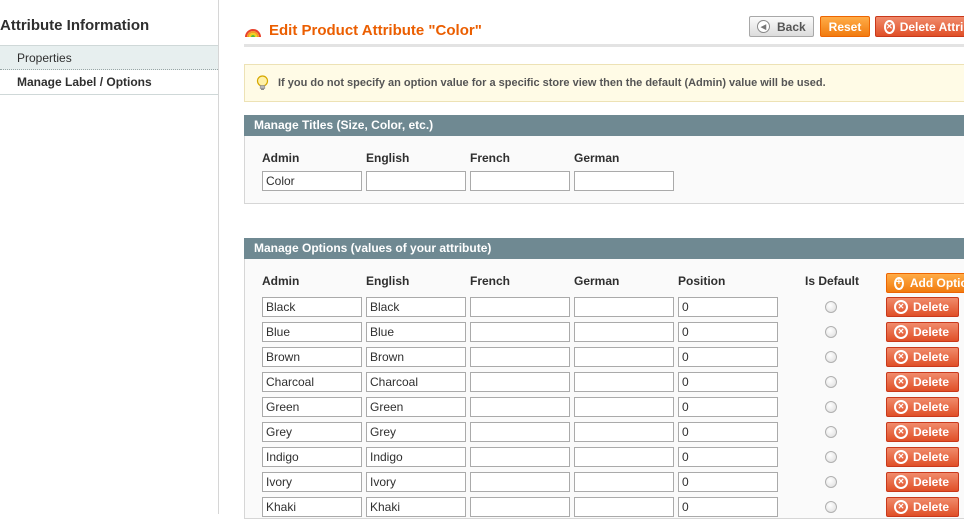 Image resolution: width=964 pixels, height=519 pixels. I want to click on options-col-admin: Admin, so click(281, 281).